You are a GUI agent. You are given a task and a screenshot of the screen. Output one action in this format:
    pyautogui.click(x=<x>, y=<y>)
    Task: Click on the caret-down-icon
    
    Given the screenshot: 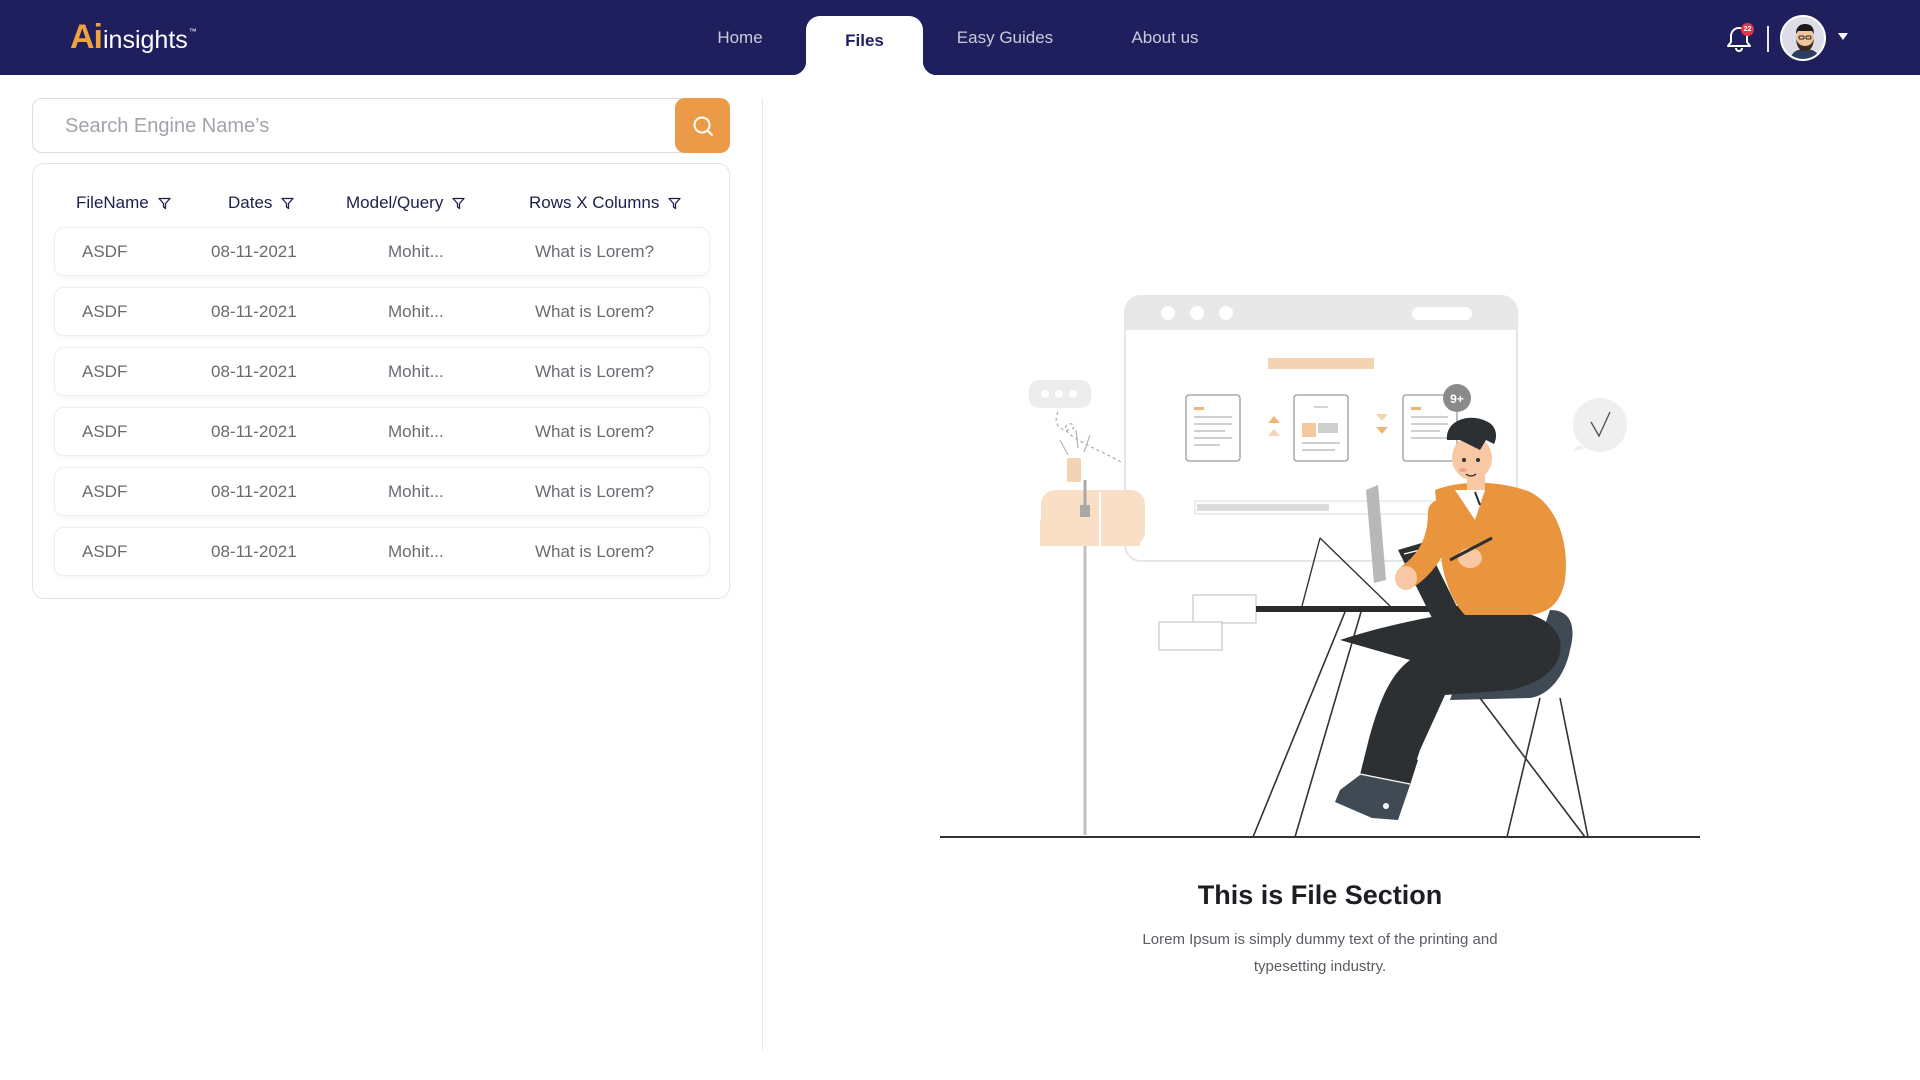 What is the action you would take?
    pyautogui.click(x=1843, y=36)
    